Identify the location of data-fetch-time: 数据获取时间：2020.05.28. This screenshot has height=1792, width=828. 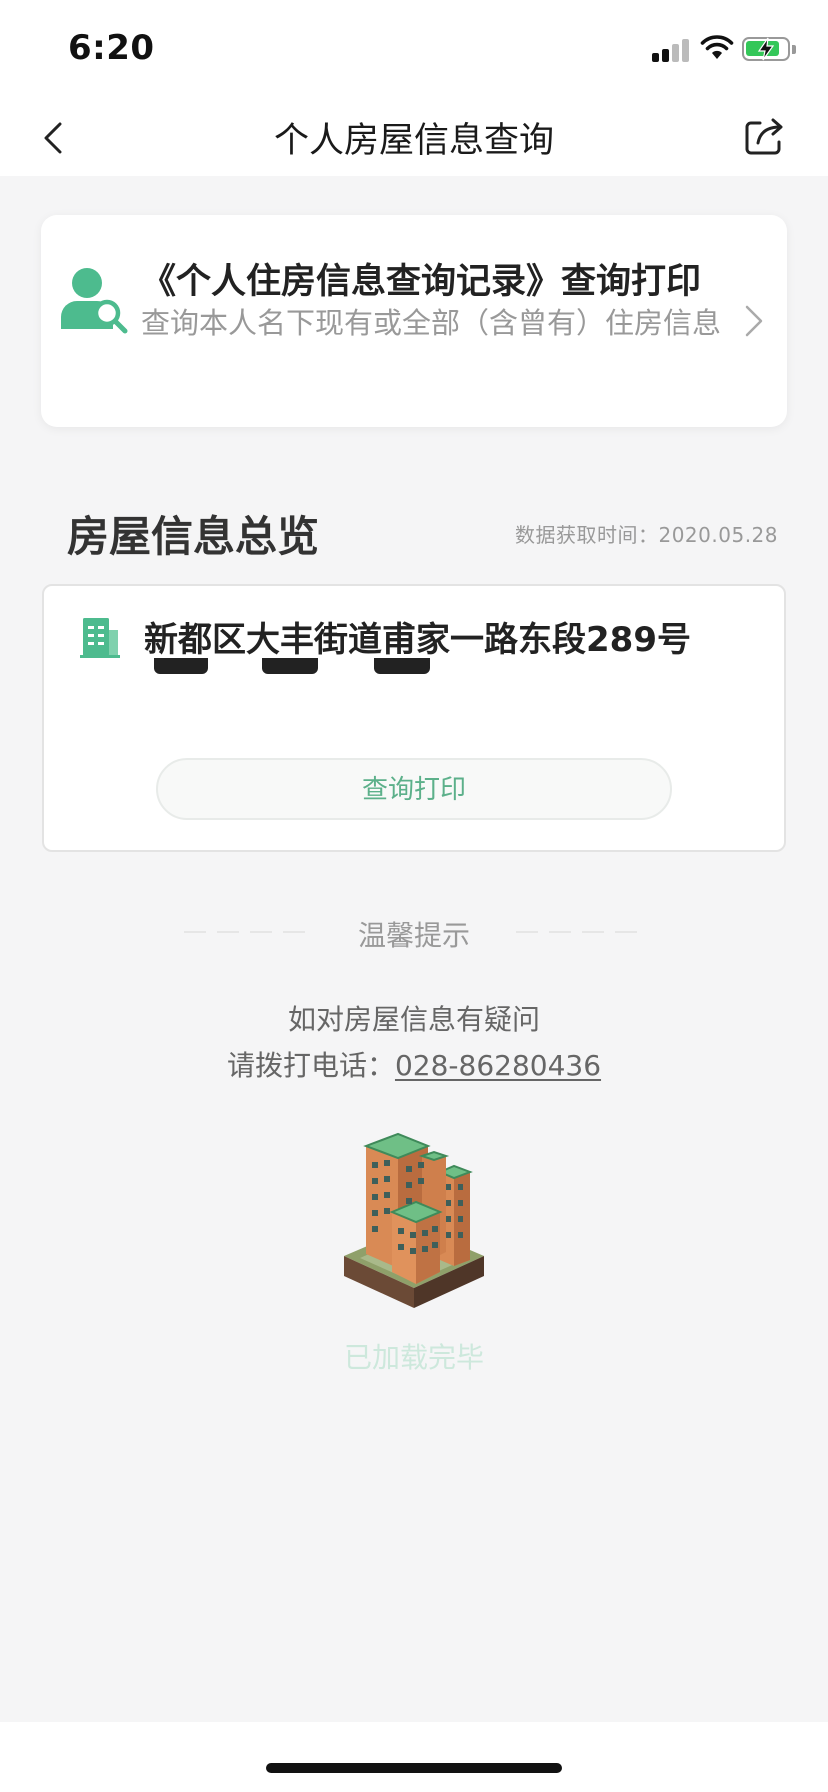
(646, 535).